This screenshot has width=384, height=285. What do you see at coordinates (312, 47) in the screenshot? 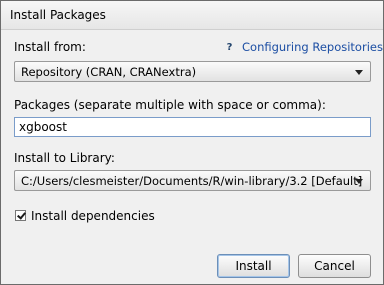
I see `configuring-repositories-link: Configuring Repositories` at bounding box center [312, 47].